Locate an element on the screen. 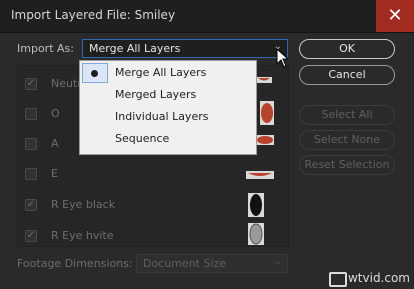 This screenshot has height=289, width=414. selected-option-marker is located at coordinates (95, 73).